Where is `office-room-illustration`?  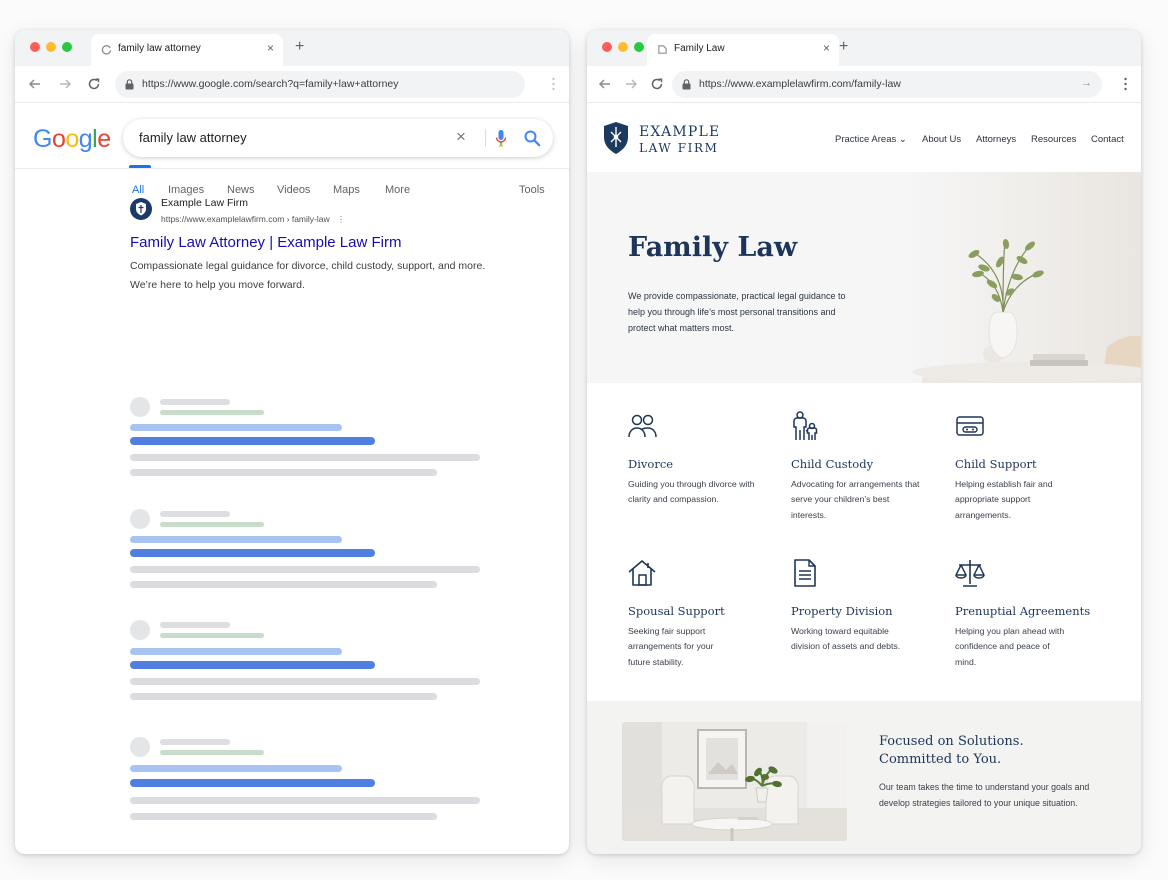 office-room-illustration is located at coordinates (734, 781).